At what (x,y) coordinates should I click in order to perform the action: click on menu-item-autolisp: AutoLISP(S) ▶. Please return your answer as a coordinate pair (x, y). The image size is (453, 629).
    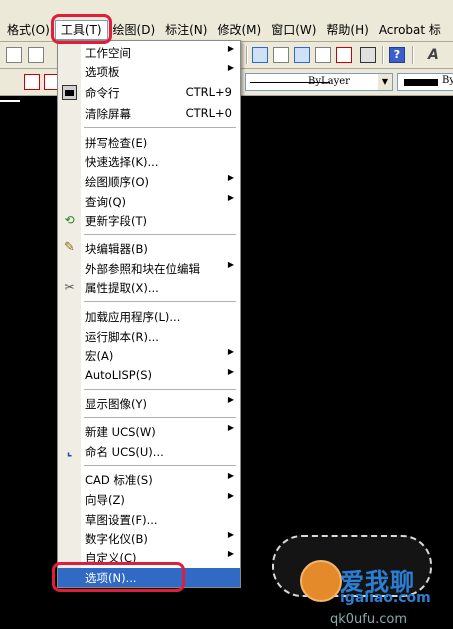
    Looking at the image, I should click on (149, 375).